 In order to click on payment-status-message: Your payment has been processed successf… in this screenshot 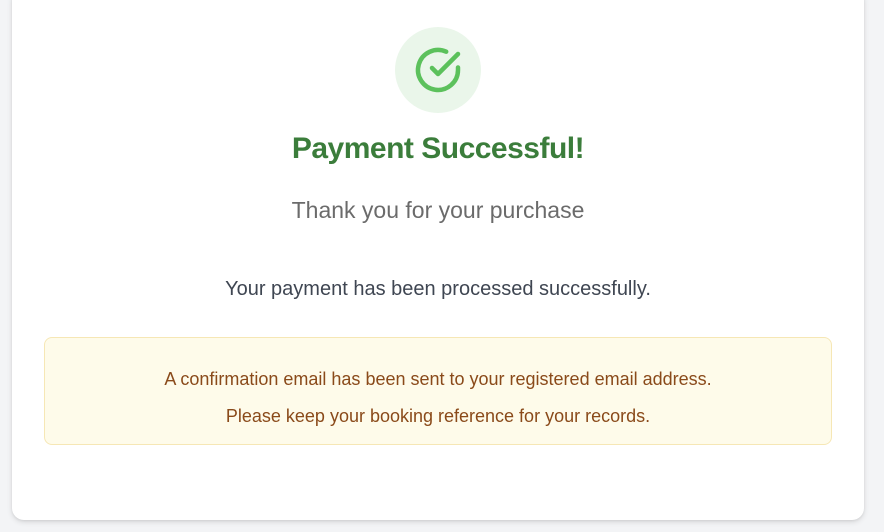, I will do `click(438, 289)`.